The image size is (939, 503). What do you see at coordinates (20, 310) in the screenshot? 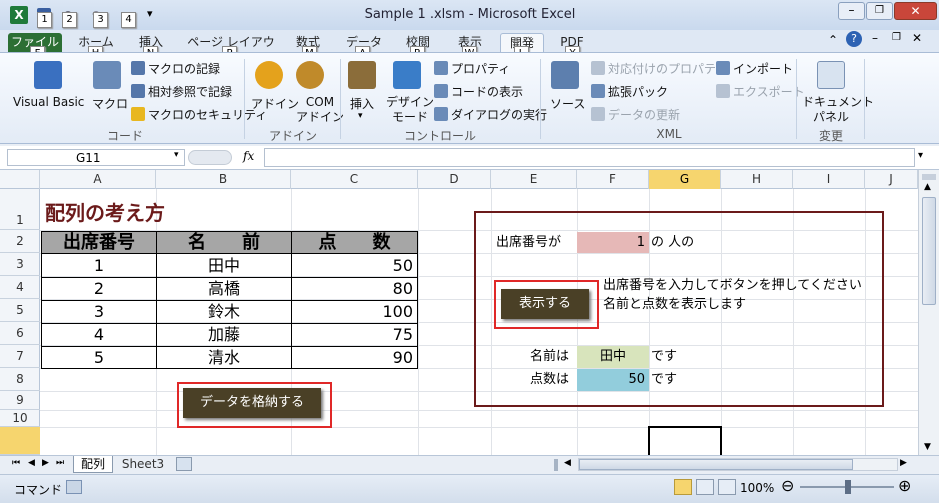
I see `row-header-5: 5` at bounding box center [20, 310].